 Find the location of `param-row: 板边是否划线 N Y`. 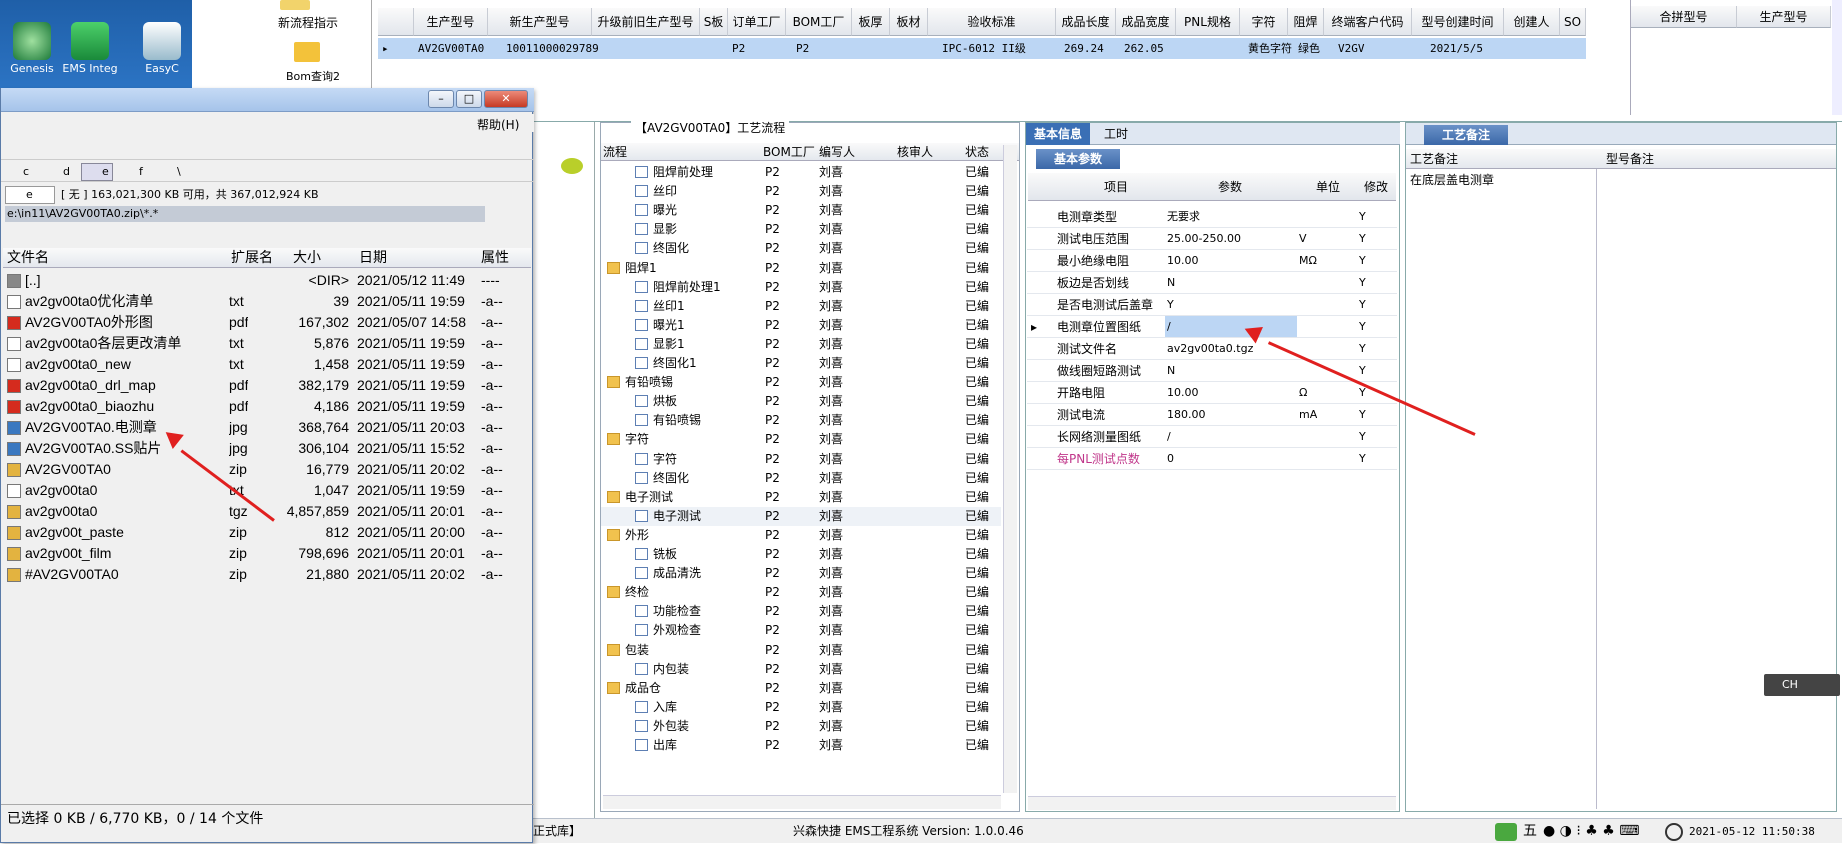

param-row: 板边是否划线 N Y is located at coordinates (1212, 283).